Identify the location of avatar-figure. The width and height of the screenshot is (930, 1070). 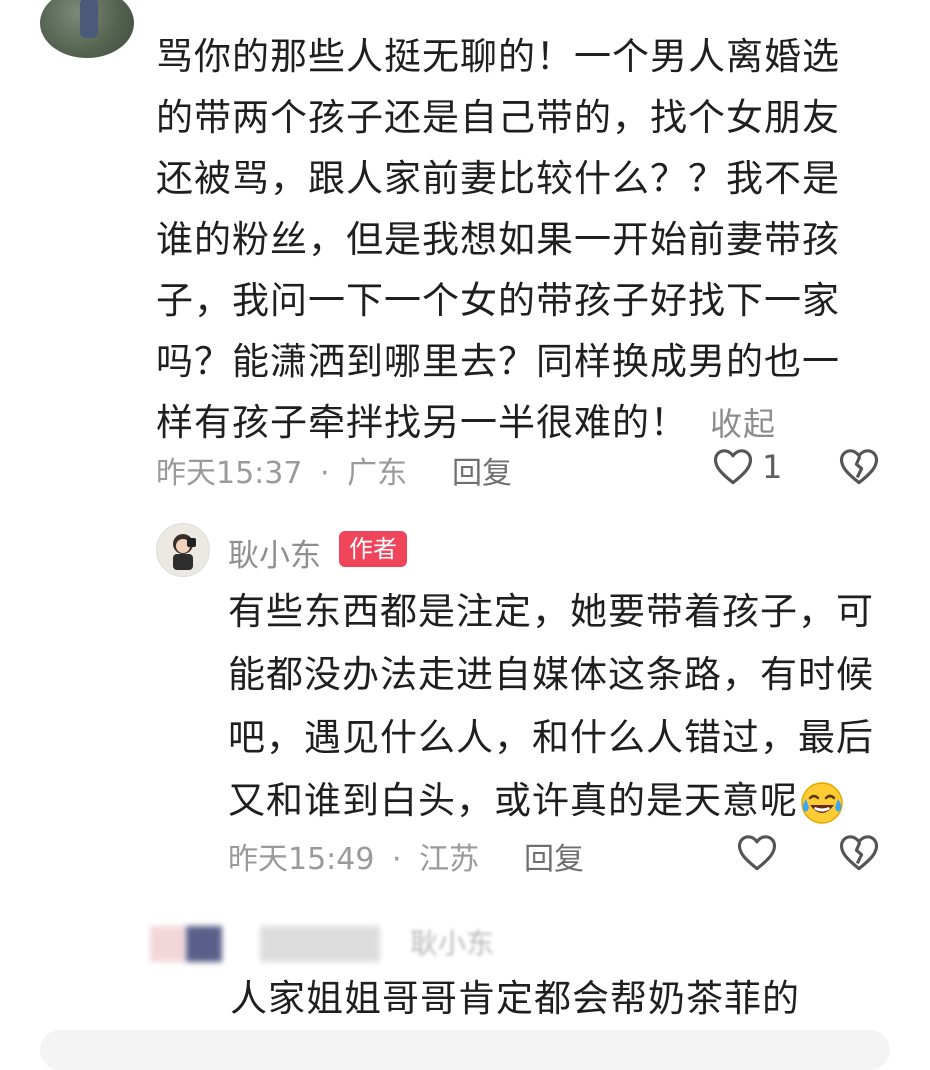
(89, 19).